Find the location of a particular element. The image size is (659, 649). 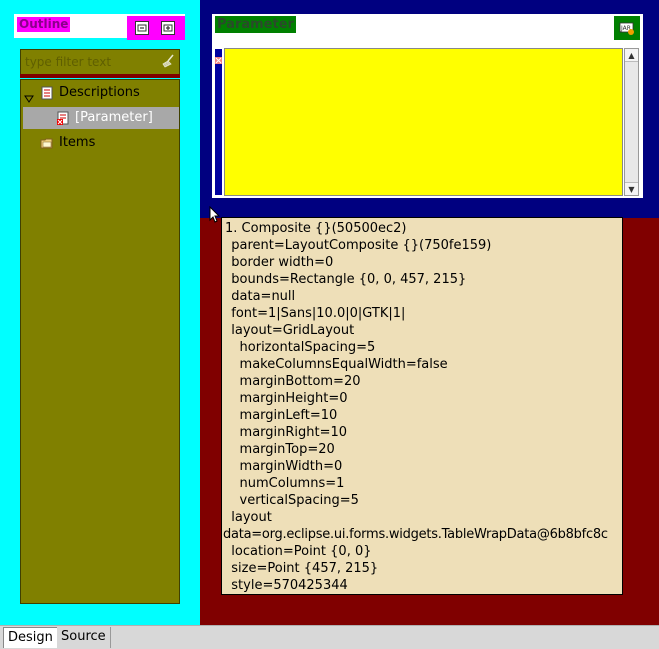

filter-field is located at coordinates (100, 62).